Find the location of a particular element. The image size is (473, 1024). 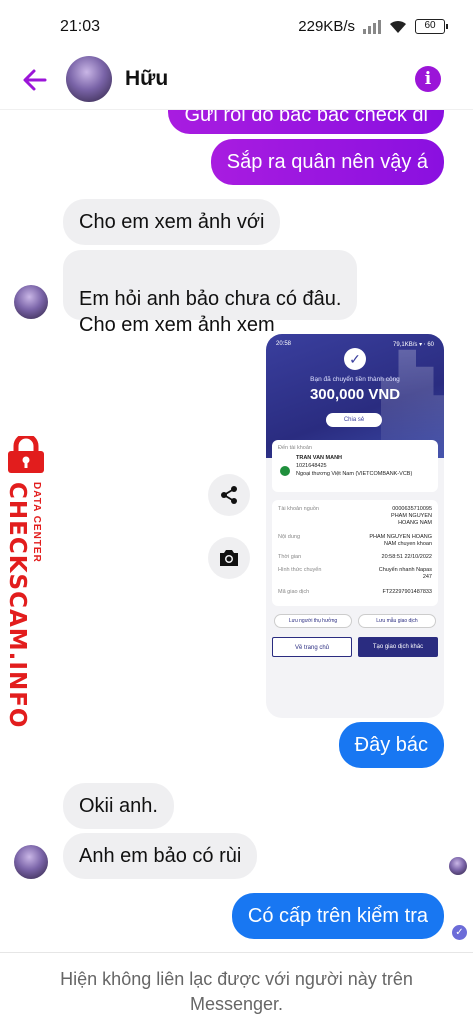

checkscam-watermark: CHECKSCAM.INFO DATA CENTER is located at coordinates (26, 582).